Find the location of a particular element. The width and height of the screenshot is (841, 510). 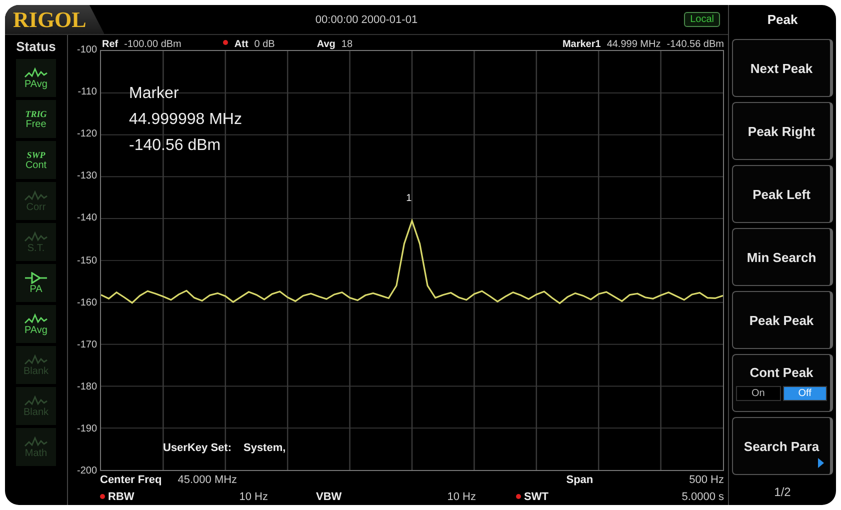

ref-value: -100.00 dBm is located at coordinates (153, 44).